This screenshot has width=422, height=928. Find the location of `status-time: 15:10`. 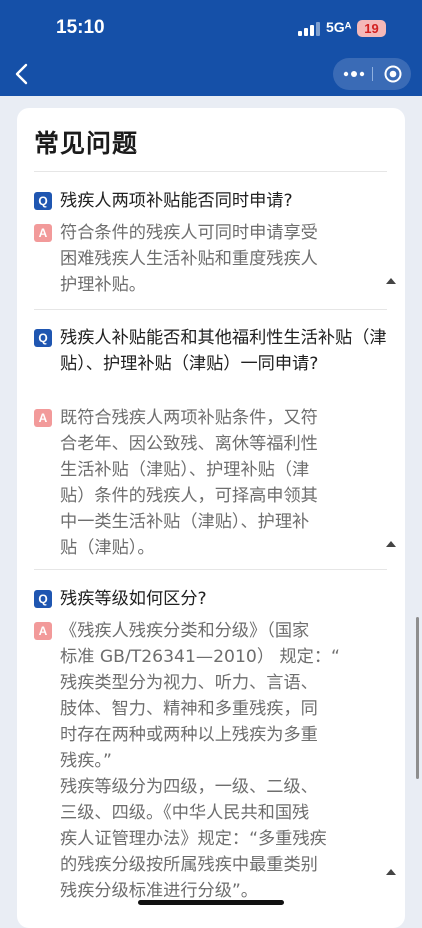

status-time: 15:10 is located at coordinates (80, 27).